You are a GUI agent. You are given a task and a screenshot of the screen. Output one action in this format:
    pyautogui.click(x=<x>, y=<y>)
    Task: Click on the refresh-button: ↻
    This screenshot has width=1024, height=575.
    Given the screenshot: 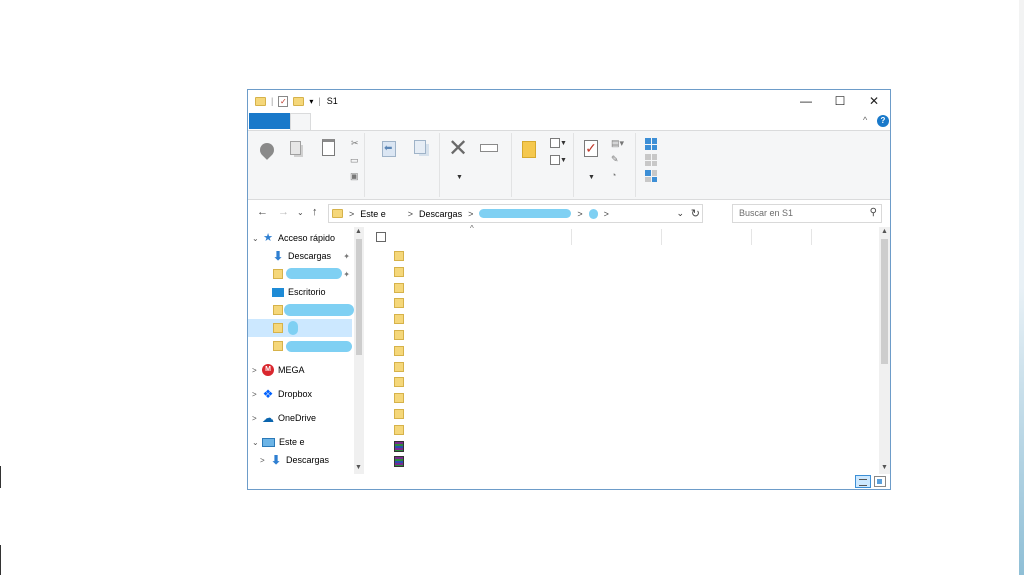 What is the action you would take?
    pyautogui.click(x=695, y=213)
    